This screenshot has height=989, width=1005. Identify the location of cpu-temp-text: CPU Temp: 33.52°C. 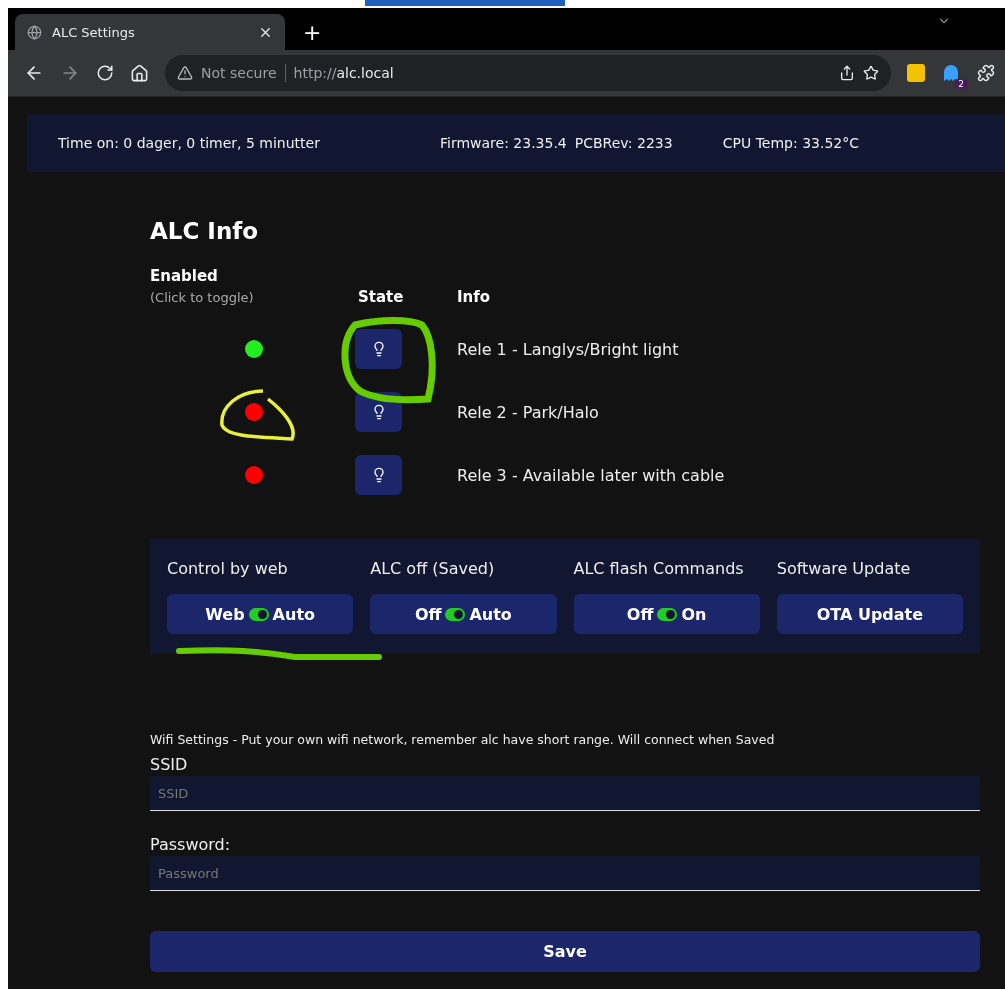
(790, 143).